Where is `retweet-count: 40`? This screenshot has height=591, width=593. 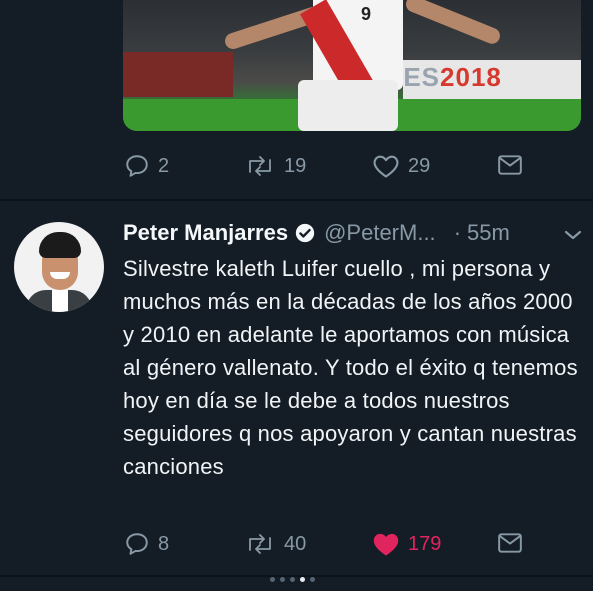 retweet-count: 40 is located at coordinates (295, 543).